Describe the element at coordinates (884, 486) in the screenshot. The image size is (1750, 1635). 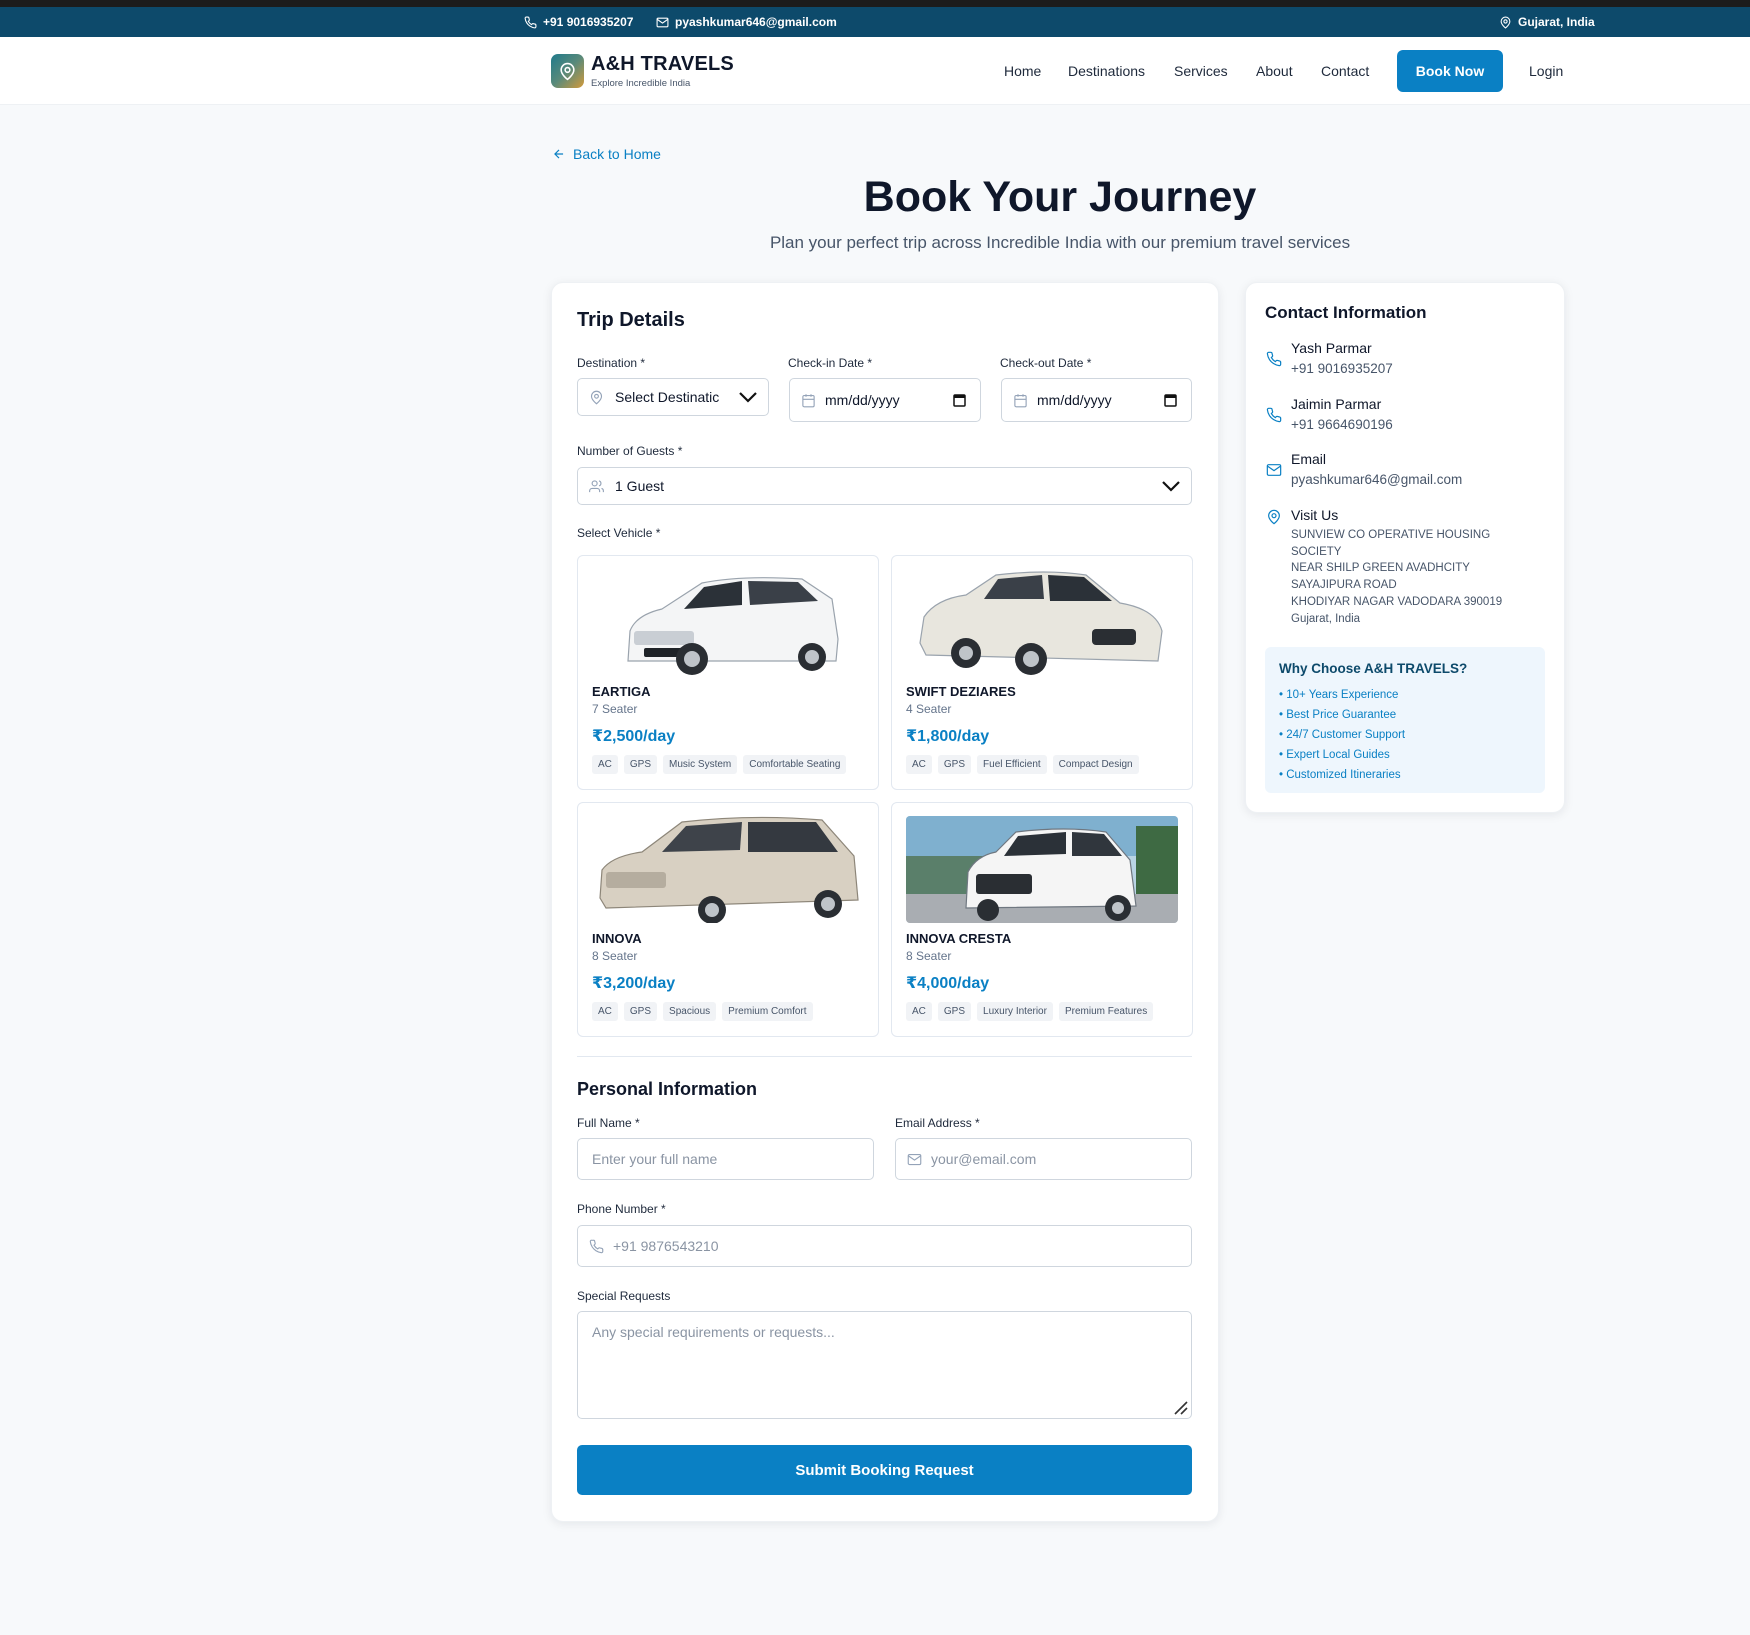
I see `guests-select: 1 Guest` at that location.